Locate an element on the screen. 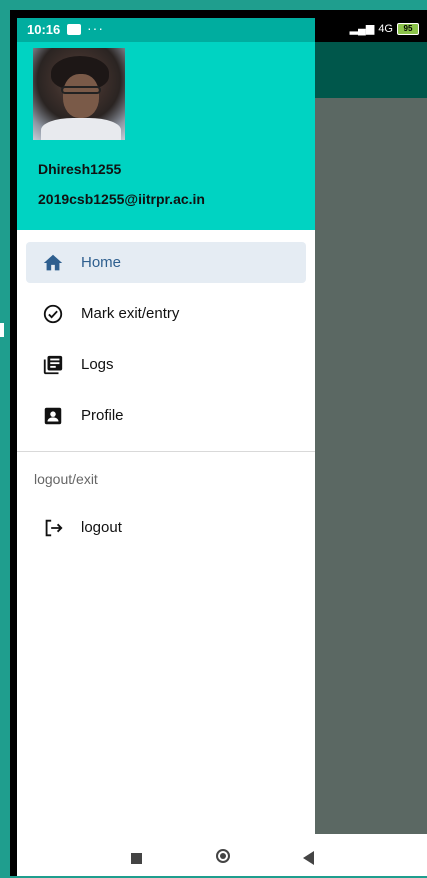  status-time: 10:16 is located at coordinates (44, 29).